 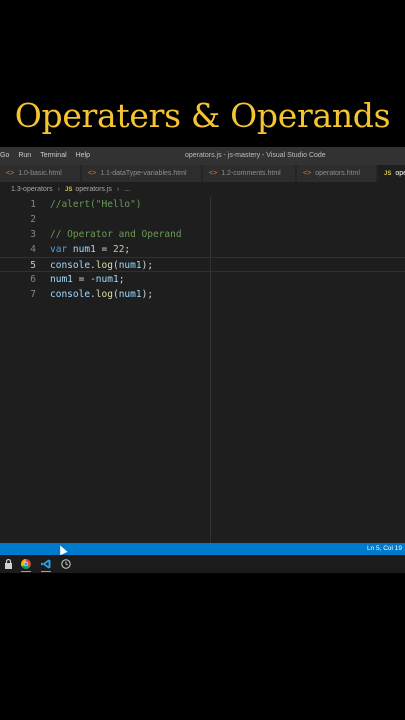 I want to click on clock-icon, so click(x=66, y=564).